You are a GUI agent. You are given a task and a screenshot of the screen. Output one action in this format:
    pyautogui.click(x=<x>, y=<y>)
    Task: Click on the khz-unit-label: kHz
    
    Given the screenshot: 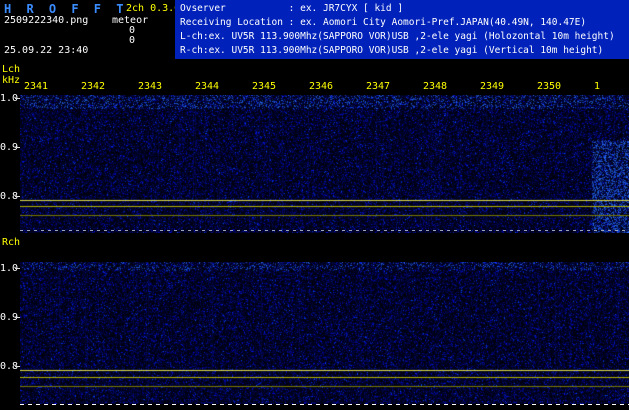 What is the action you would take?
    pyautogui.click(x=11, y=80)
    